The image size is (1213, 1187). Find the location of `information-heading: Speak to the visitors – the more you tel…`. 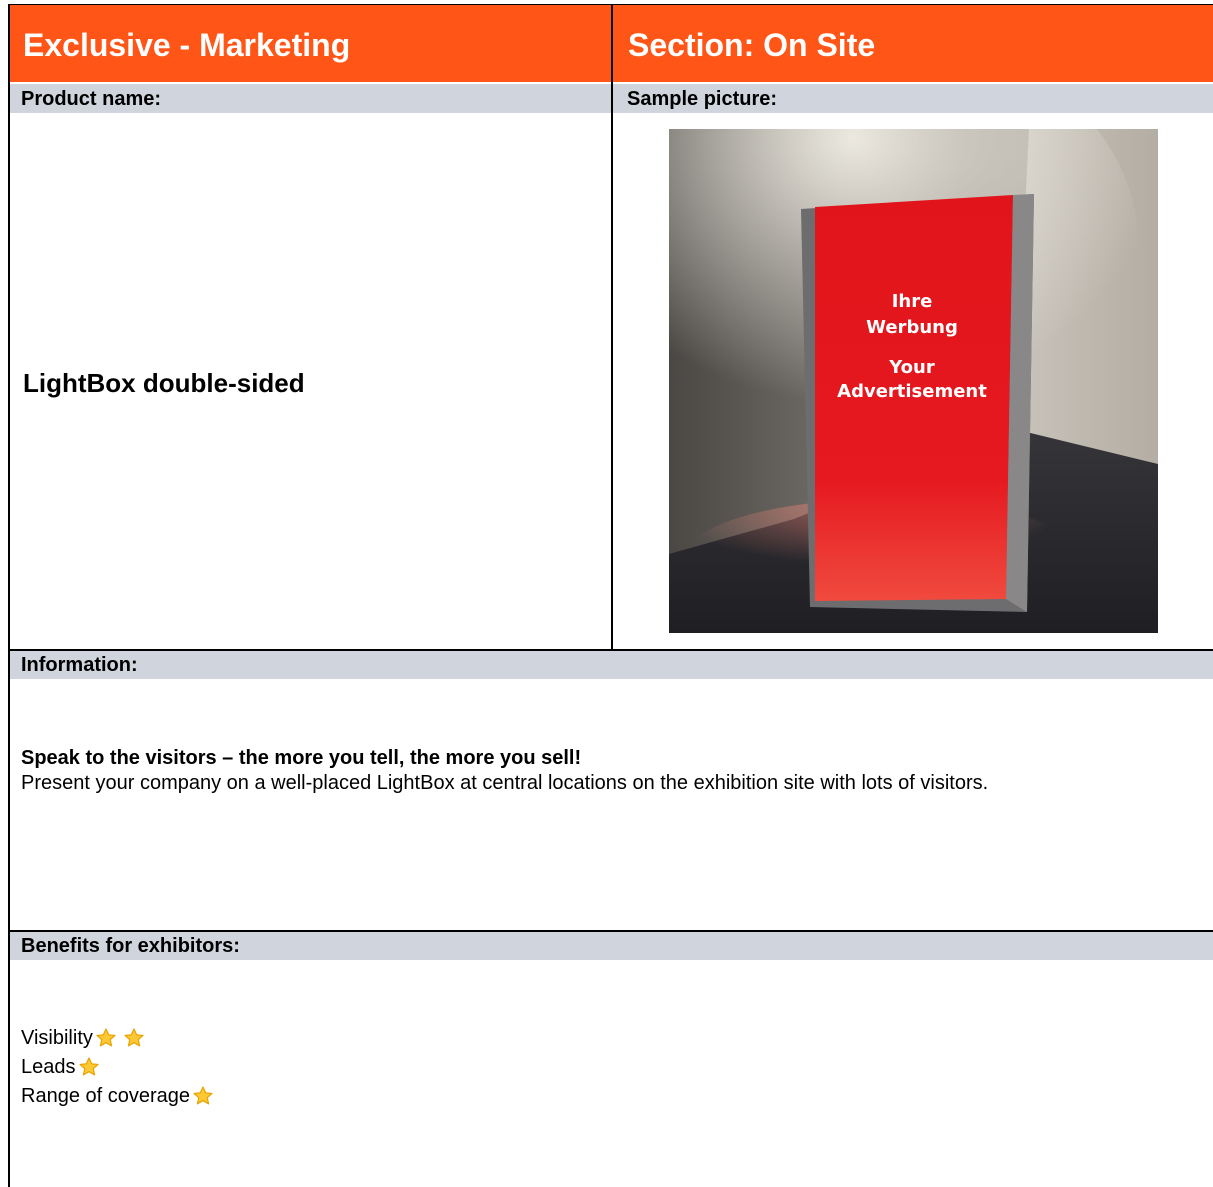

information-heading: Speak to the visitors – the more you tel… is located at coordinates (301, 758).